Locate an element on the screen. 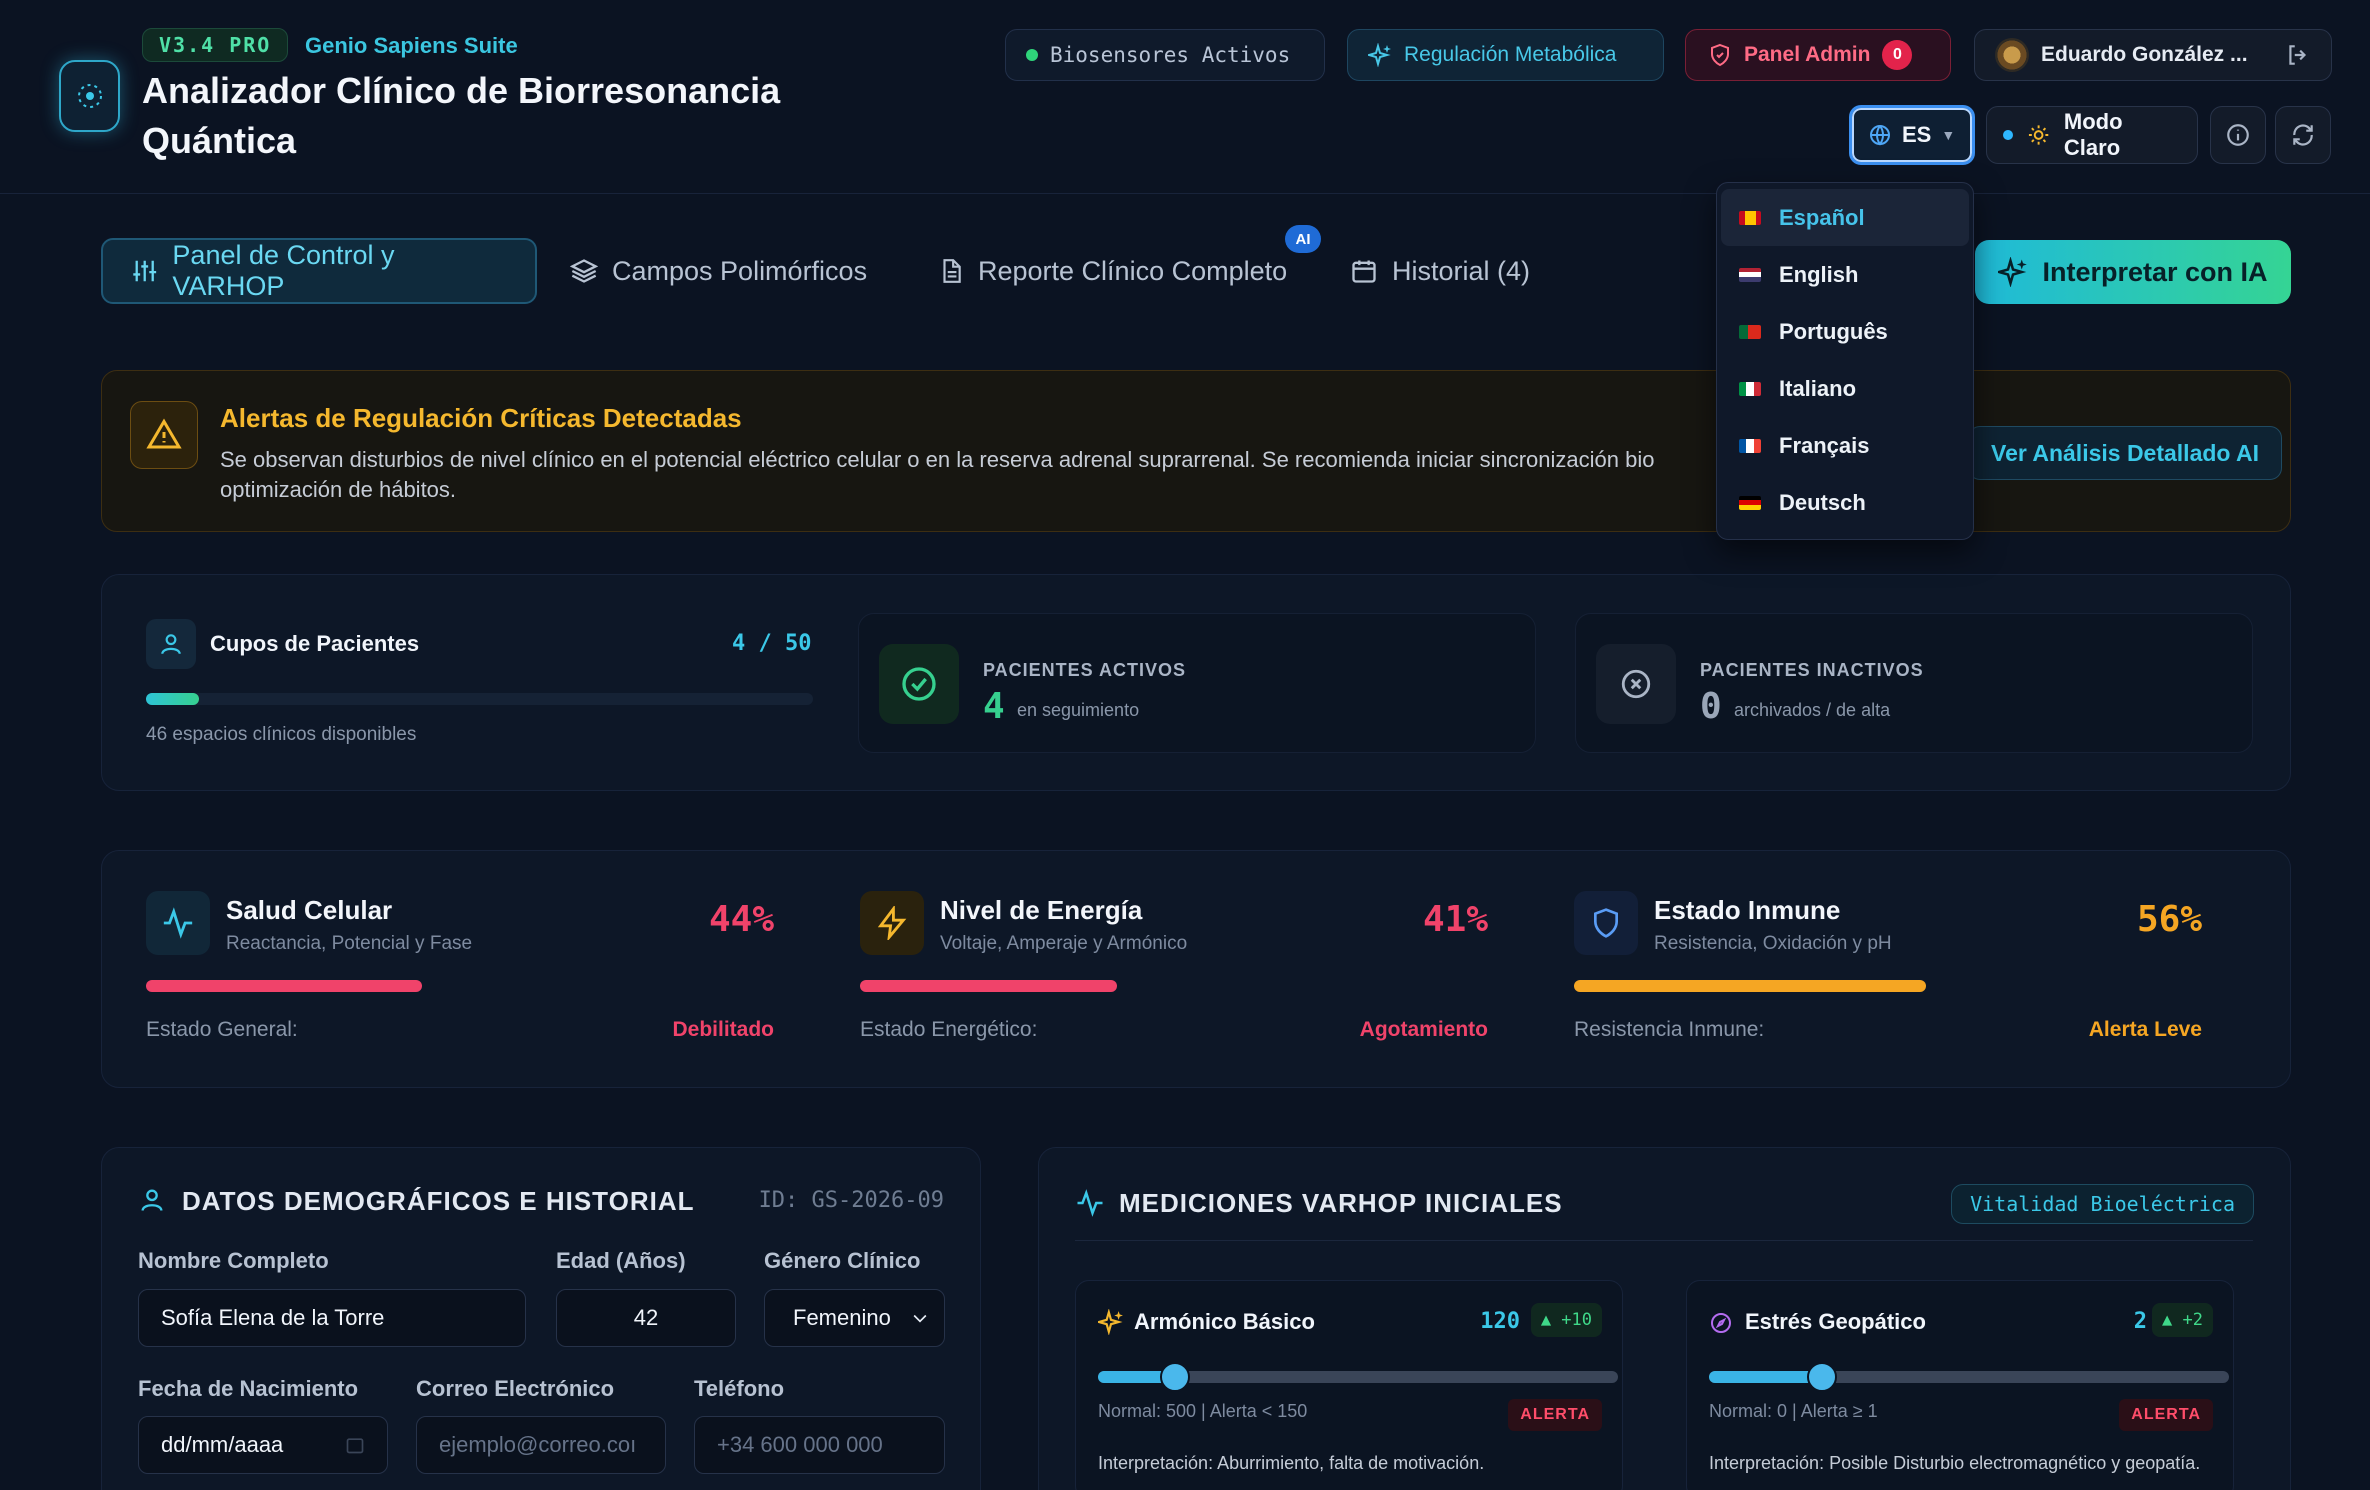 This screenshot has width=2370, height=1490. logout-icon is located at coordinates (2298, 55).